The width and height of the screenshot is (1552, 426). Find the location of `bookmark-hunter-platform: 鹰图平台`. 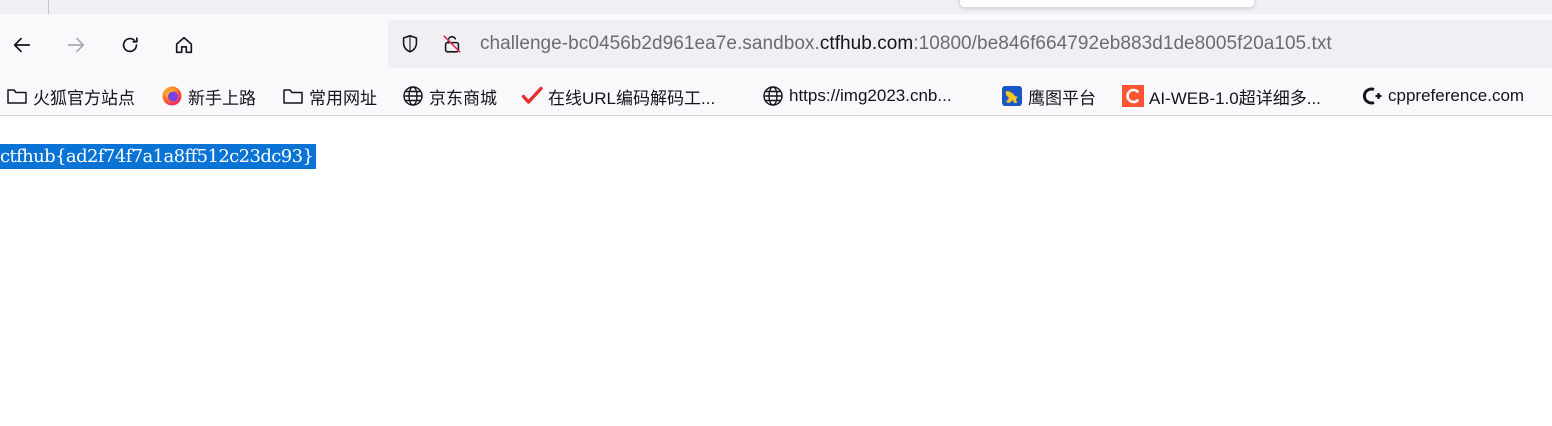

bookmark-hunter-platform: 鹰图平台 is located at coordinates (1048, 96).